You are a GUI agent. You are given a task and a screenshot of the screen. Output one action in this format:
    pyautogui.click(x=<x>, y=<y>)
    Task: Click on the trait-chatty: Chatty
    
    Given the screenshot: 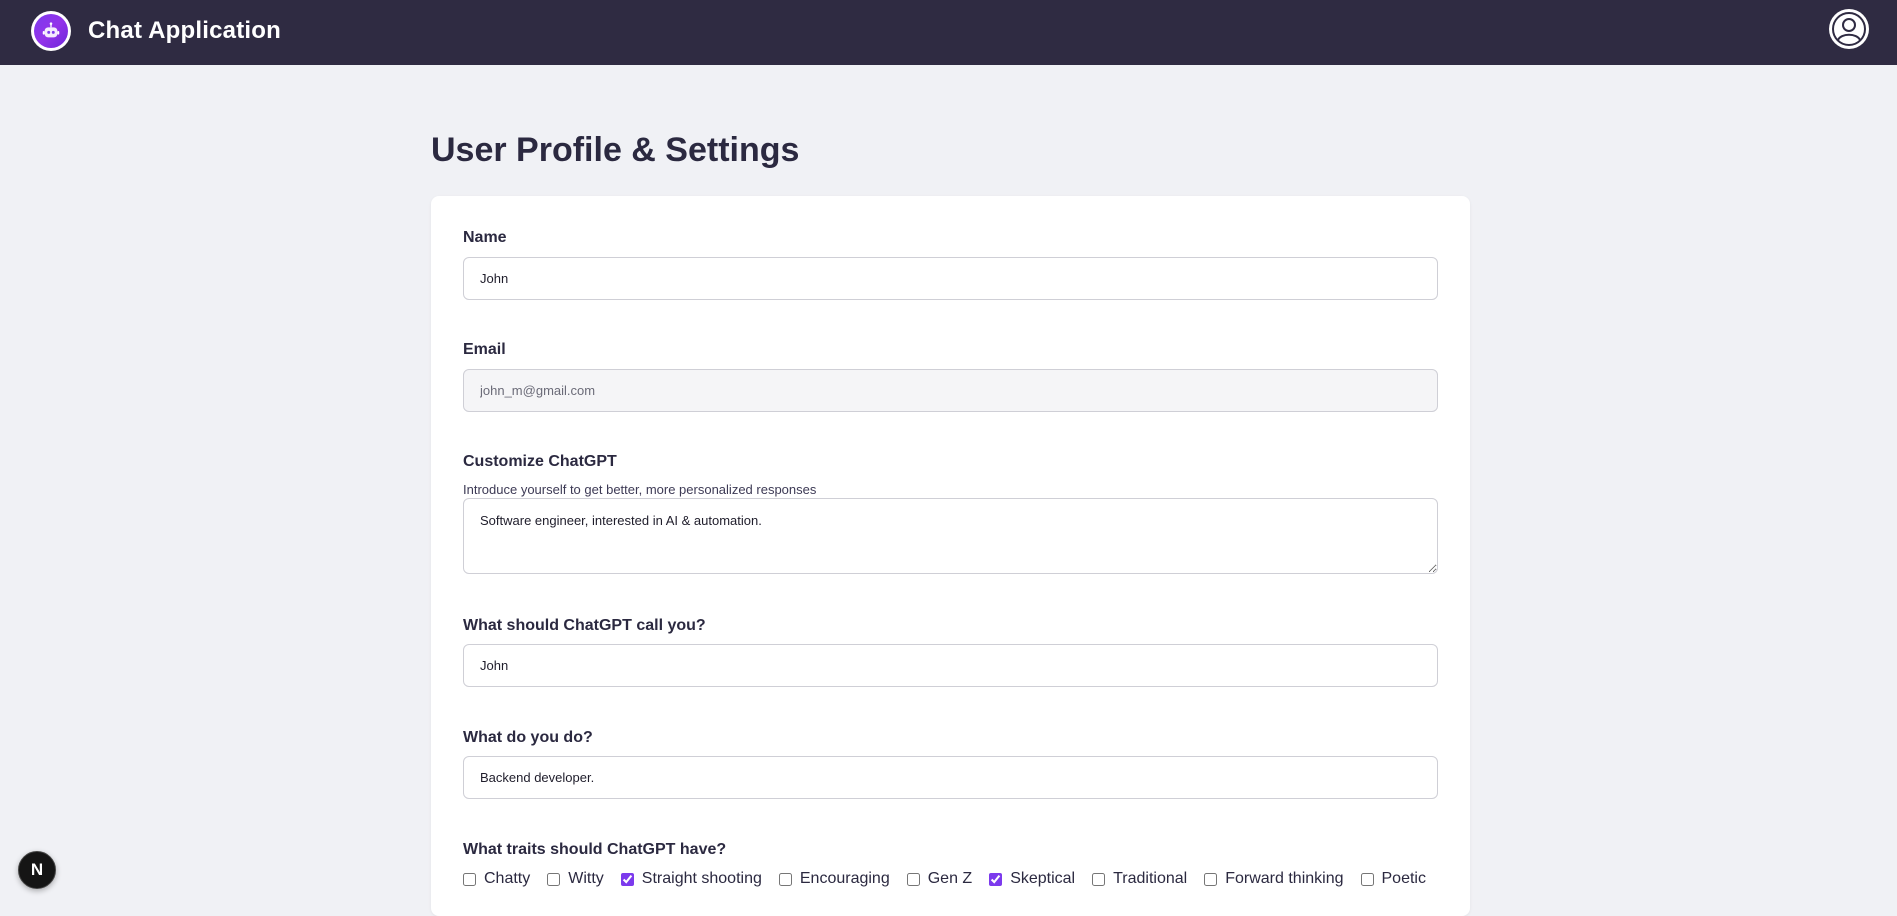 What is the action you would take?
    pyautogui.click(x=496, y=879)
    